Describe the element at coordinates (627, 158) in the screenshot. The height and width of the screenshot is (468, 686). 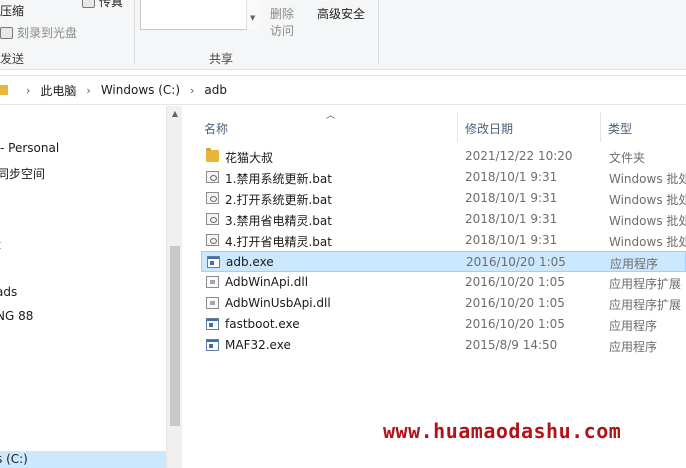
I see `file-type: 文件夹` at that location.